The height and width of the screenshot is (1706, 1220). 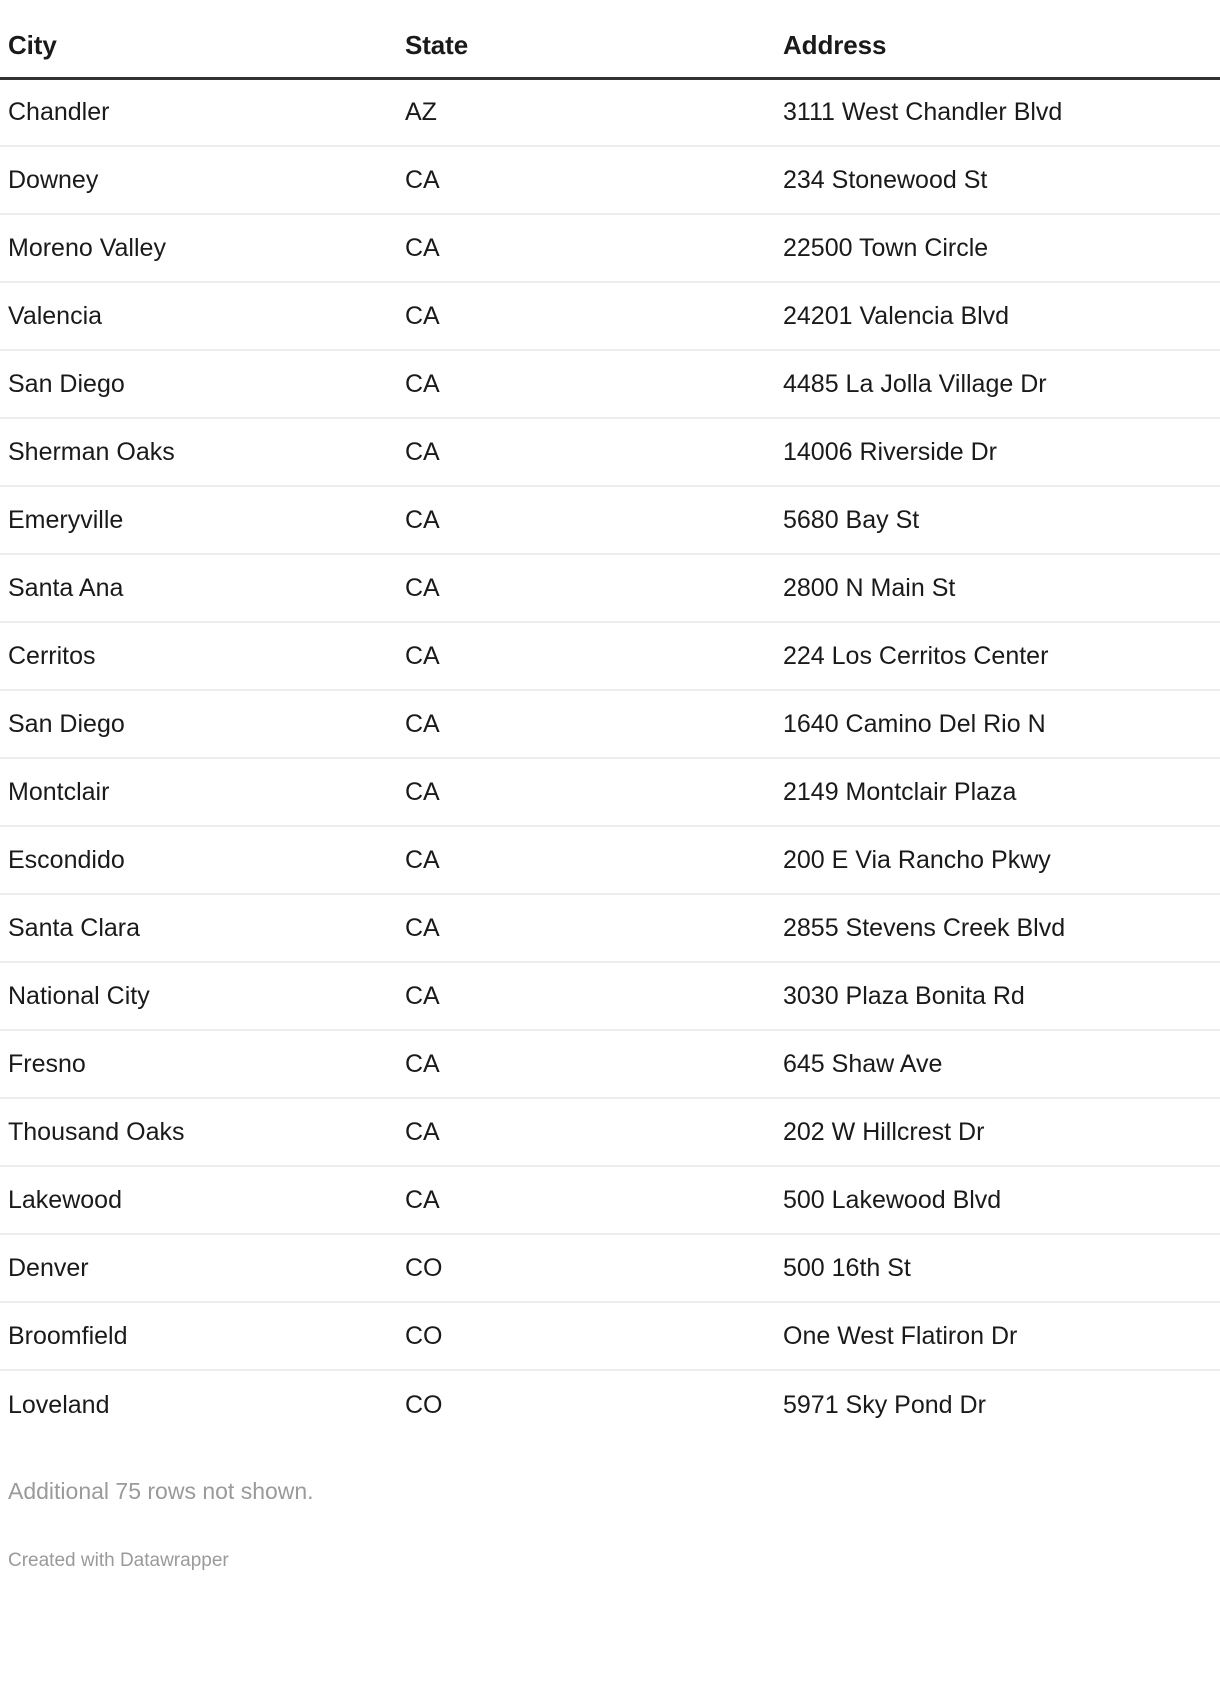 What do you see at coordinates (198, 1336) in the screenshot?
I see `cell-city: Broomfield` at bounding box center [198, 1336].